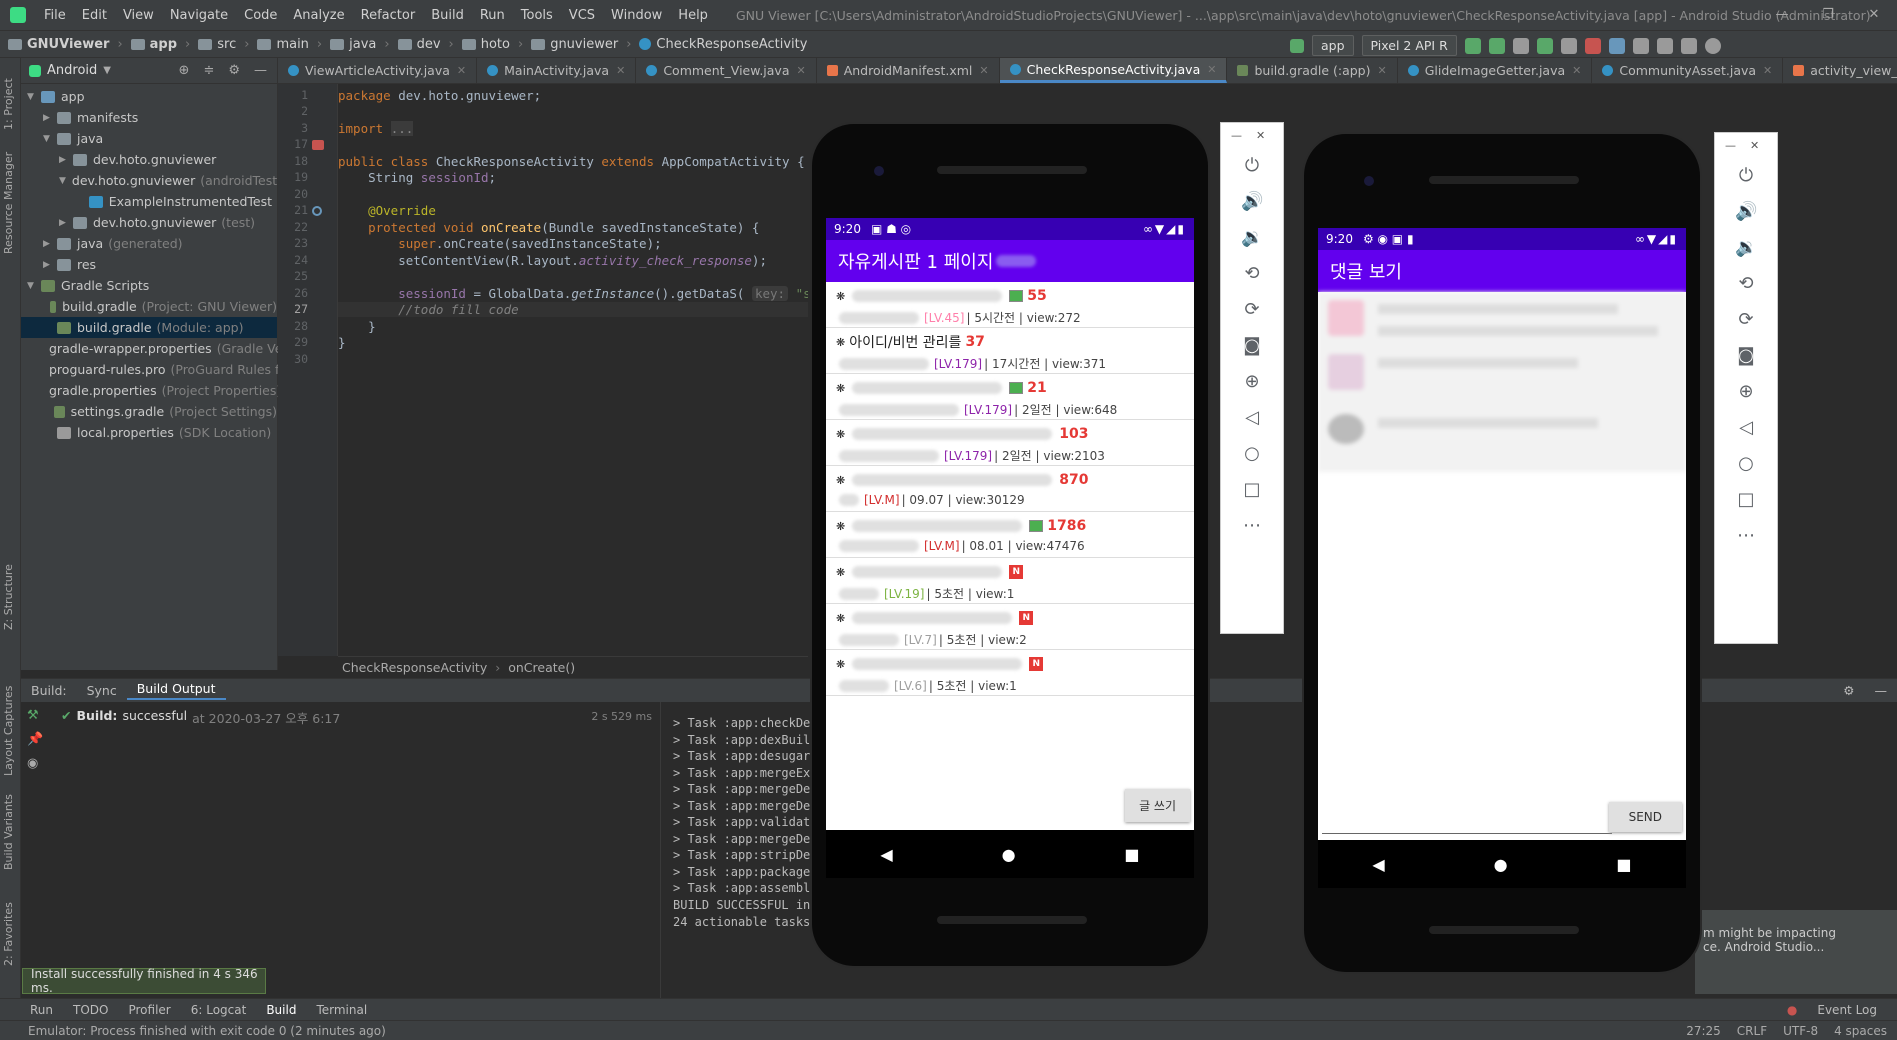  Describe the element at coordinates (34, 286) in the screenshot. I see `expand-arrow-icon: ▼` at that location.